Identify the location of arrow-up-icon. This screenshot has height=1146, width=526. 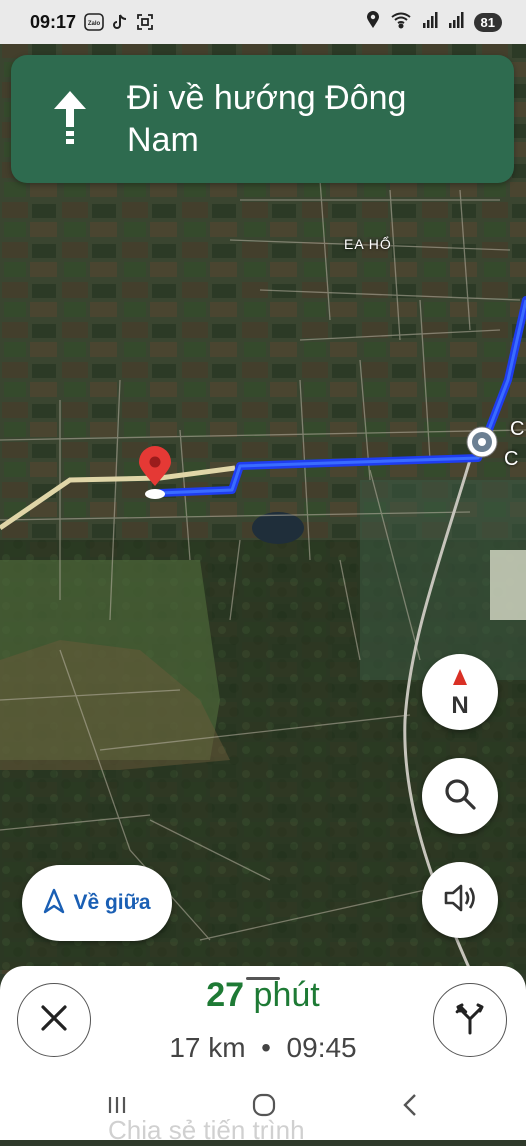
(70, 119).